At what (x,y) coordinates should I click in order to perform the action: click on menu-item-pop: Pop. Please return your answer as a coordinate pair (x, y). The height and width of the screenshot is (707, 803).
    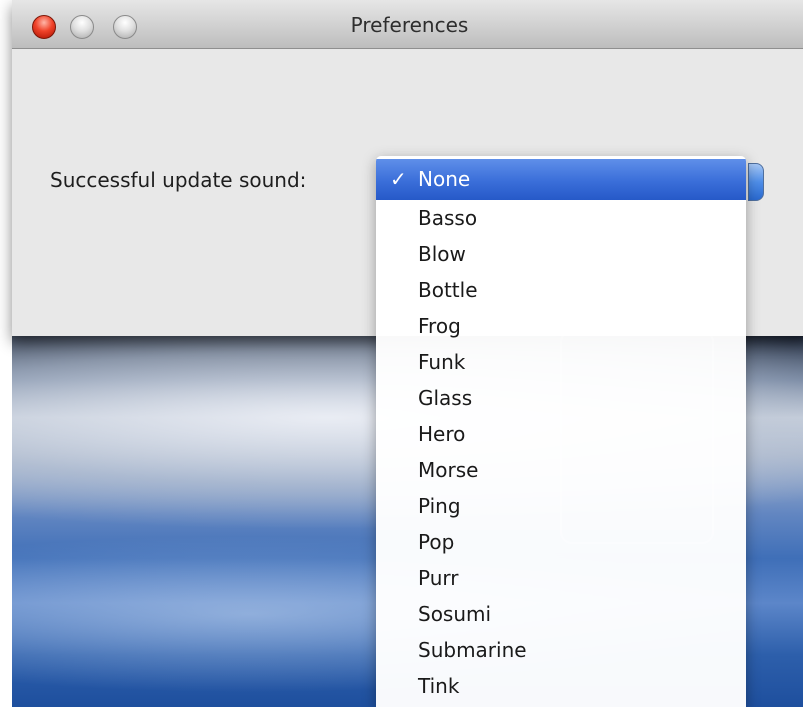
    Looking at the image, I should click on (561, 542).